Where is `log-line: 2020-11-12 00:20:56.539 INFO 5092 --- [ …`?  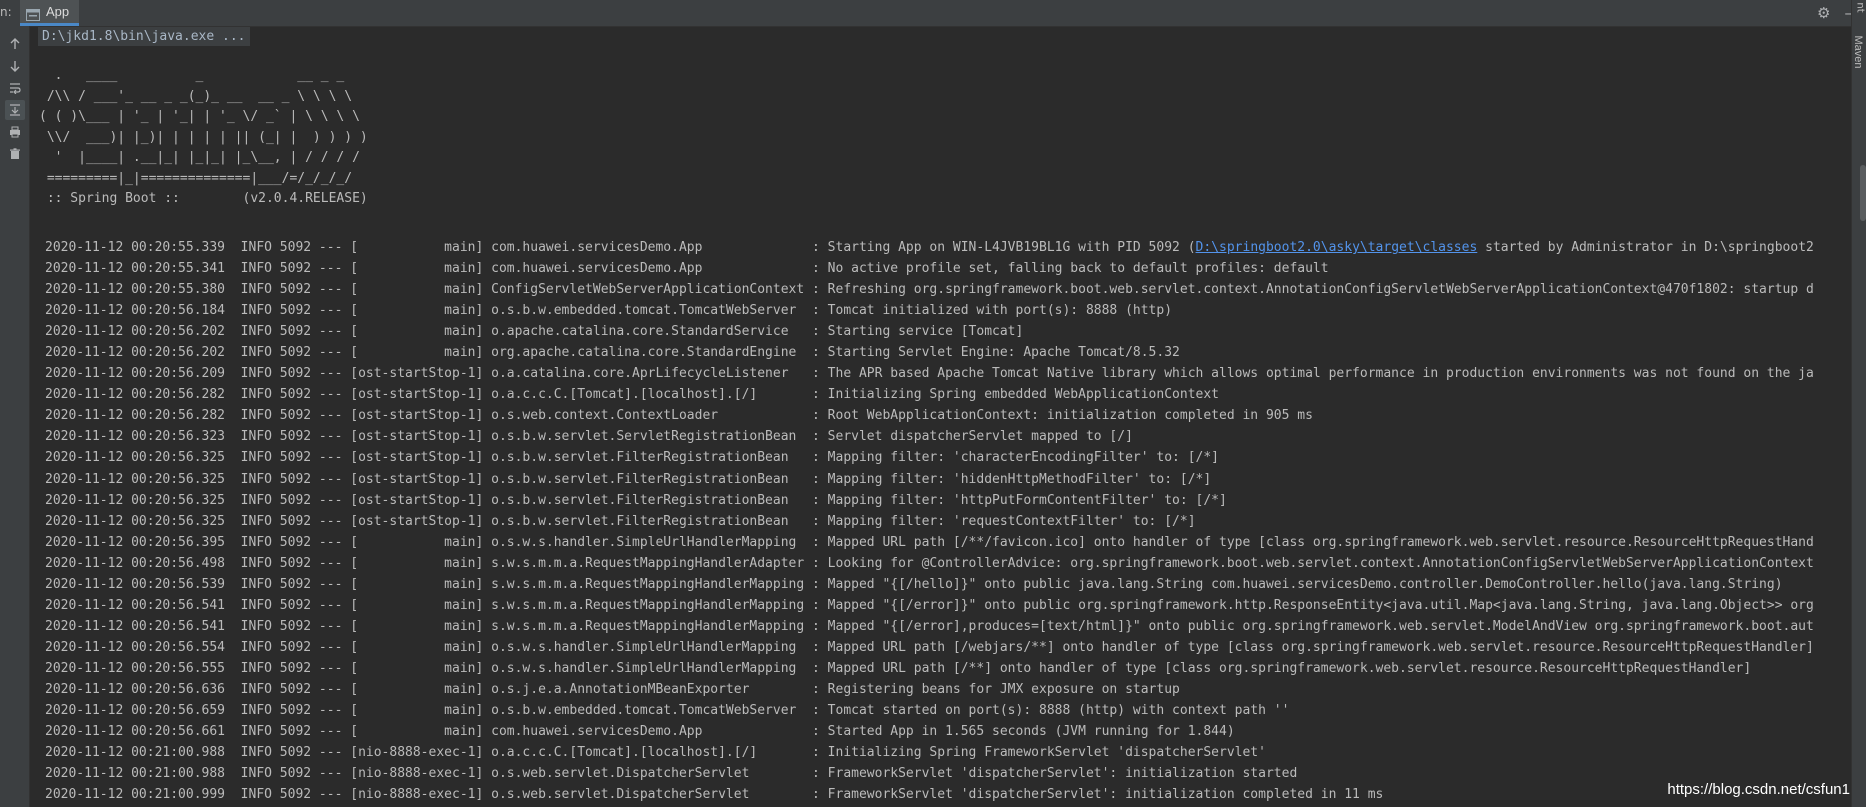
log-line: 2020-11-12 00:20:56.539 INFO 5092 --- [ … is located at coordinates (929, 584).